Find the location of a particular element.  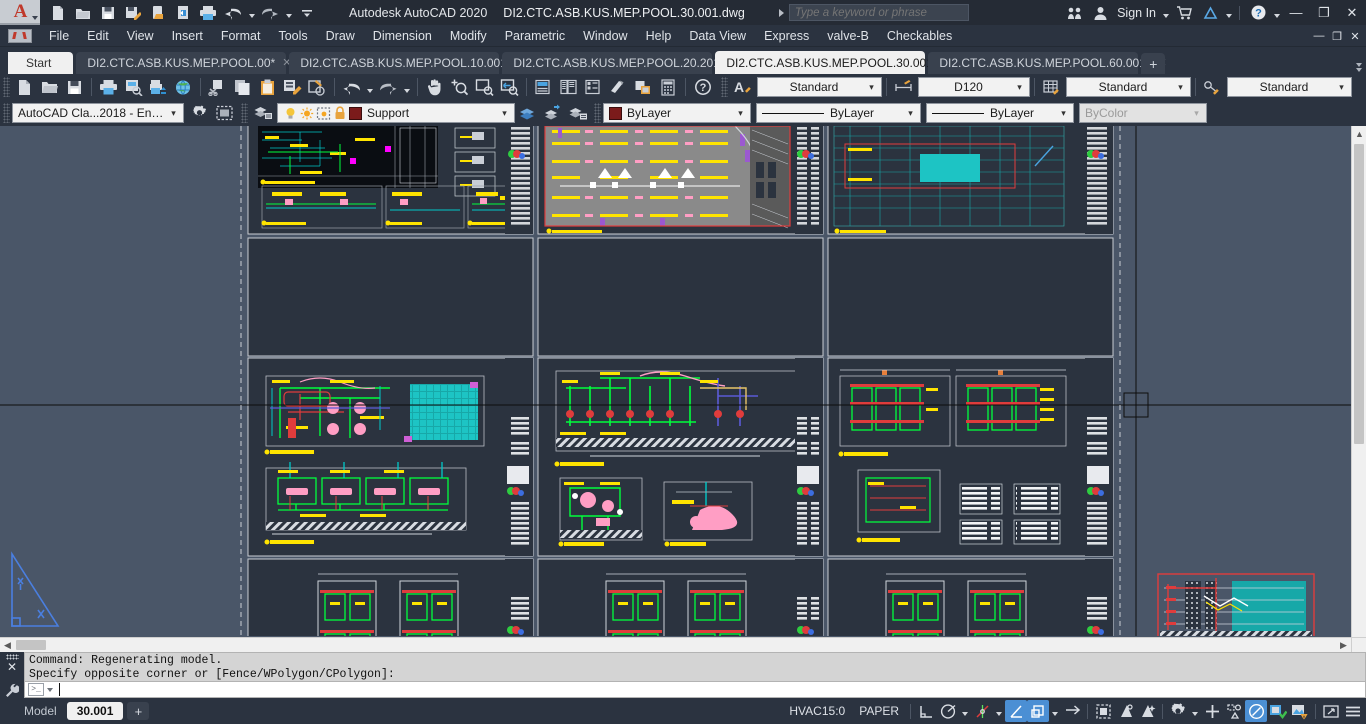

annotation-monitor-icon is located at coordinates (1147, 711).